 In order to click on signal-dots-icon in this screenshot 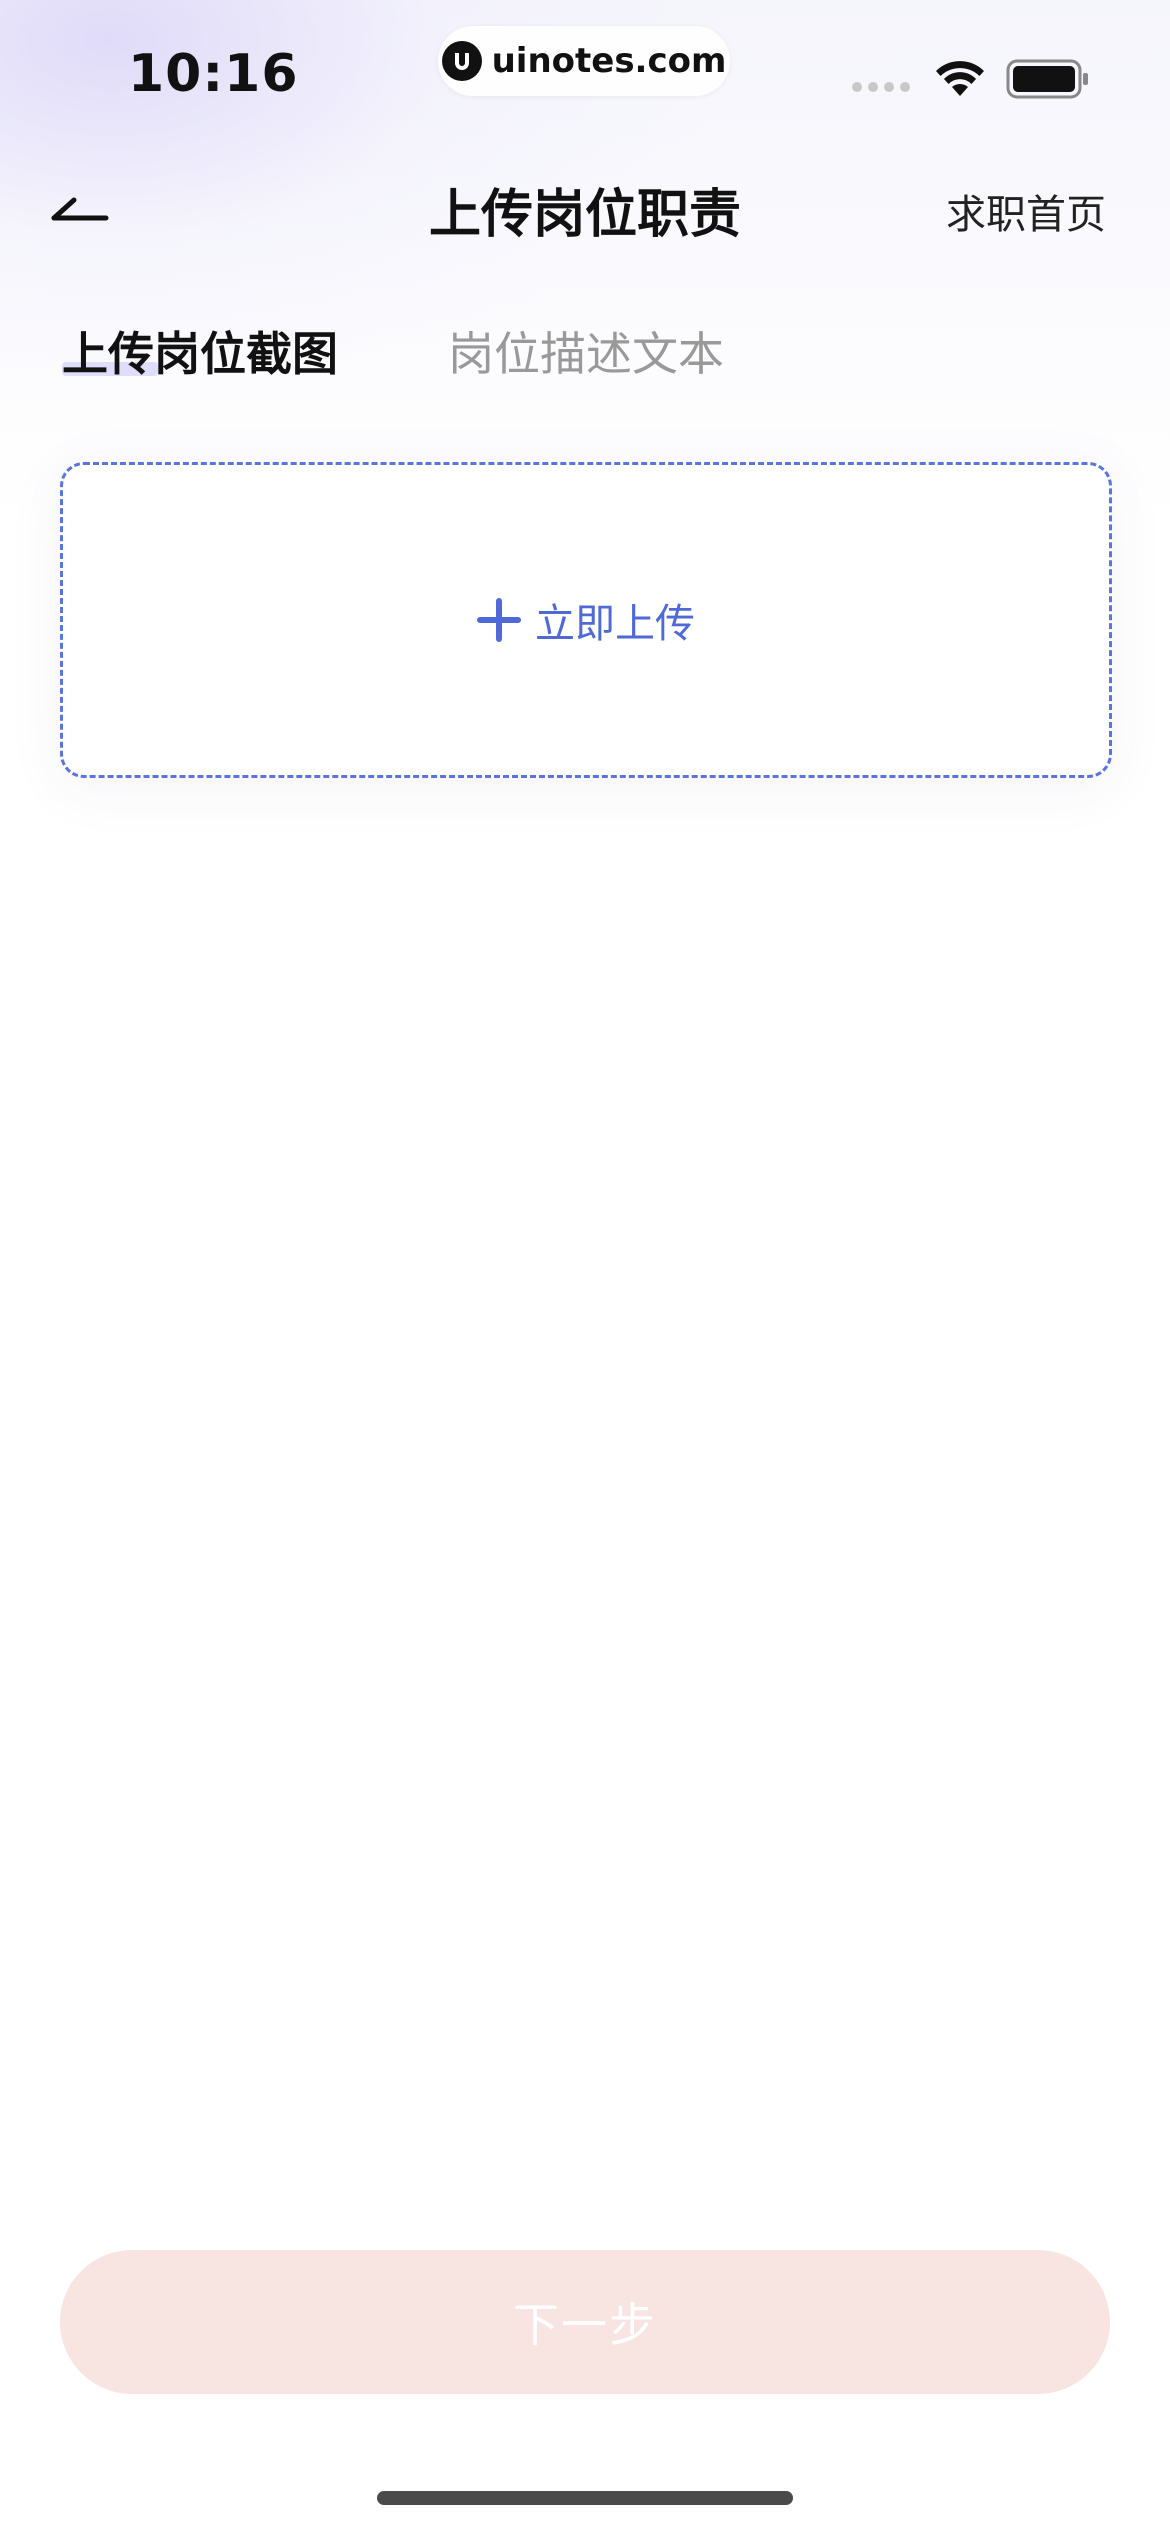, I will do `click(881, 87)`.